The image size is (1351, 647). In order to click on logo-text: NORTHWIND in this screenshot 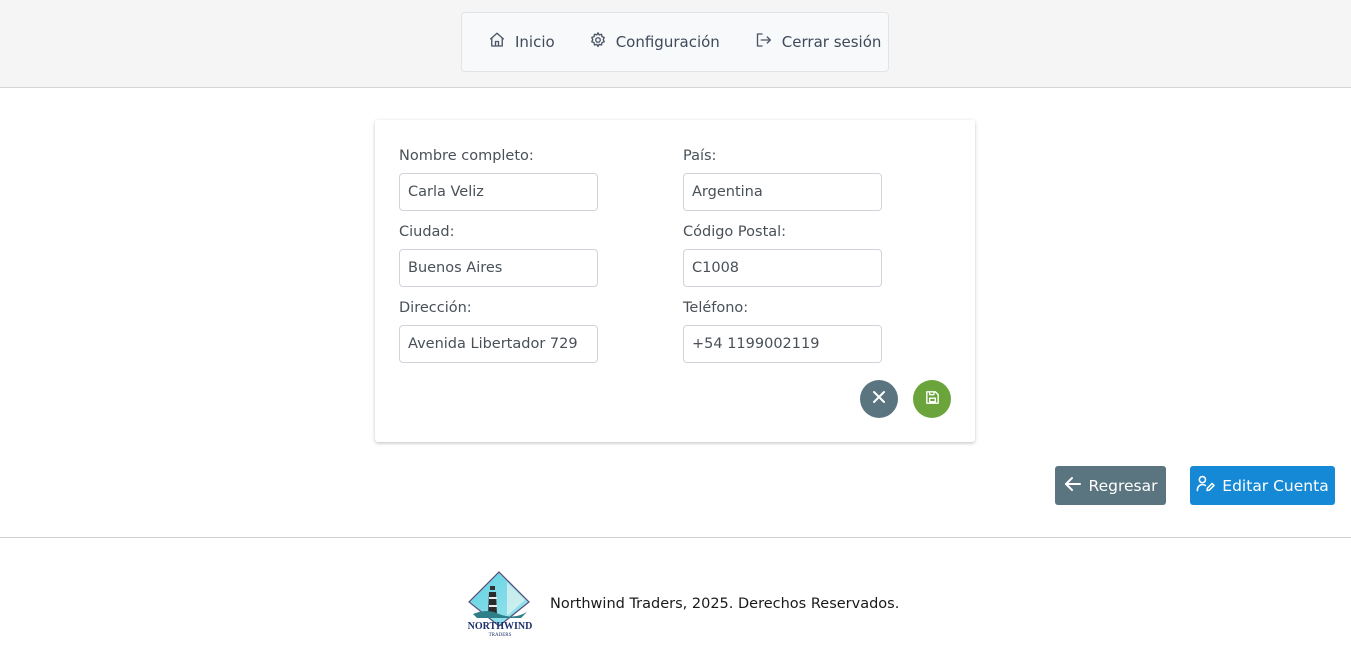, I will do `click(500, 626)`.